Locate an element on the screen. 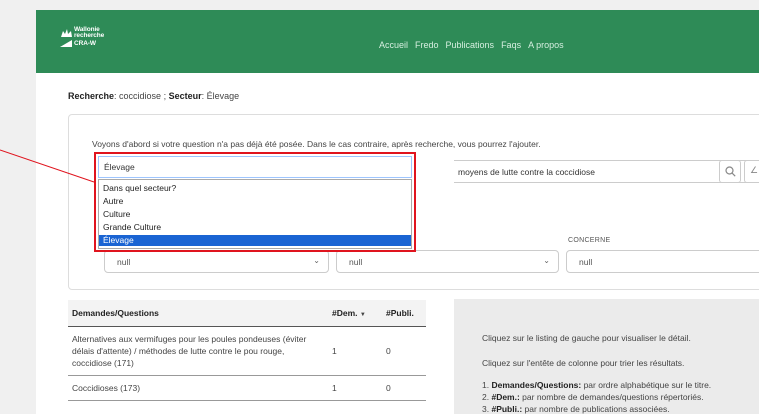  query-input: moyens de lutte contre la coccidiose is located at coordinates (605, 171).